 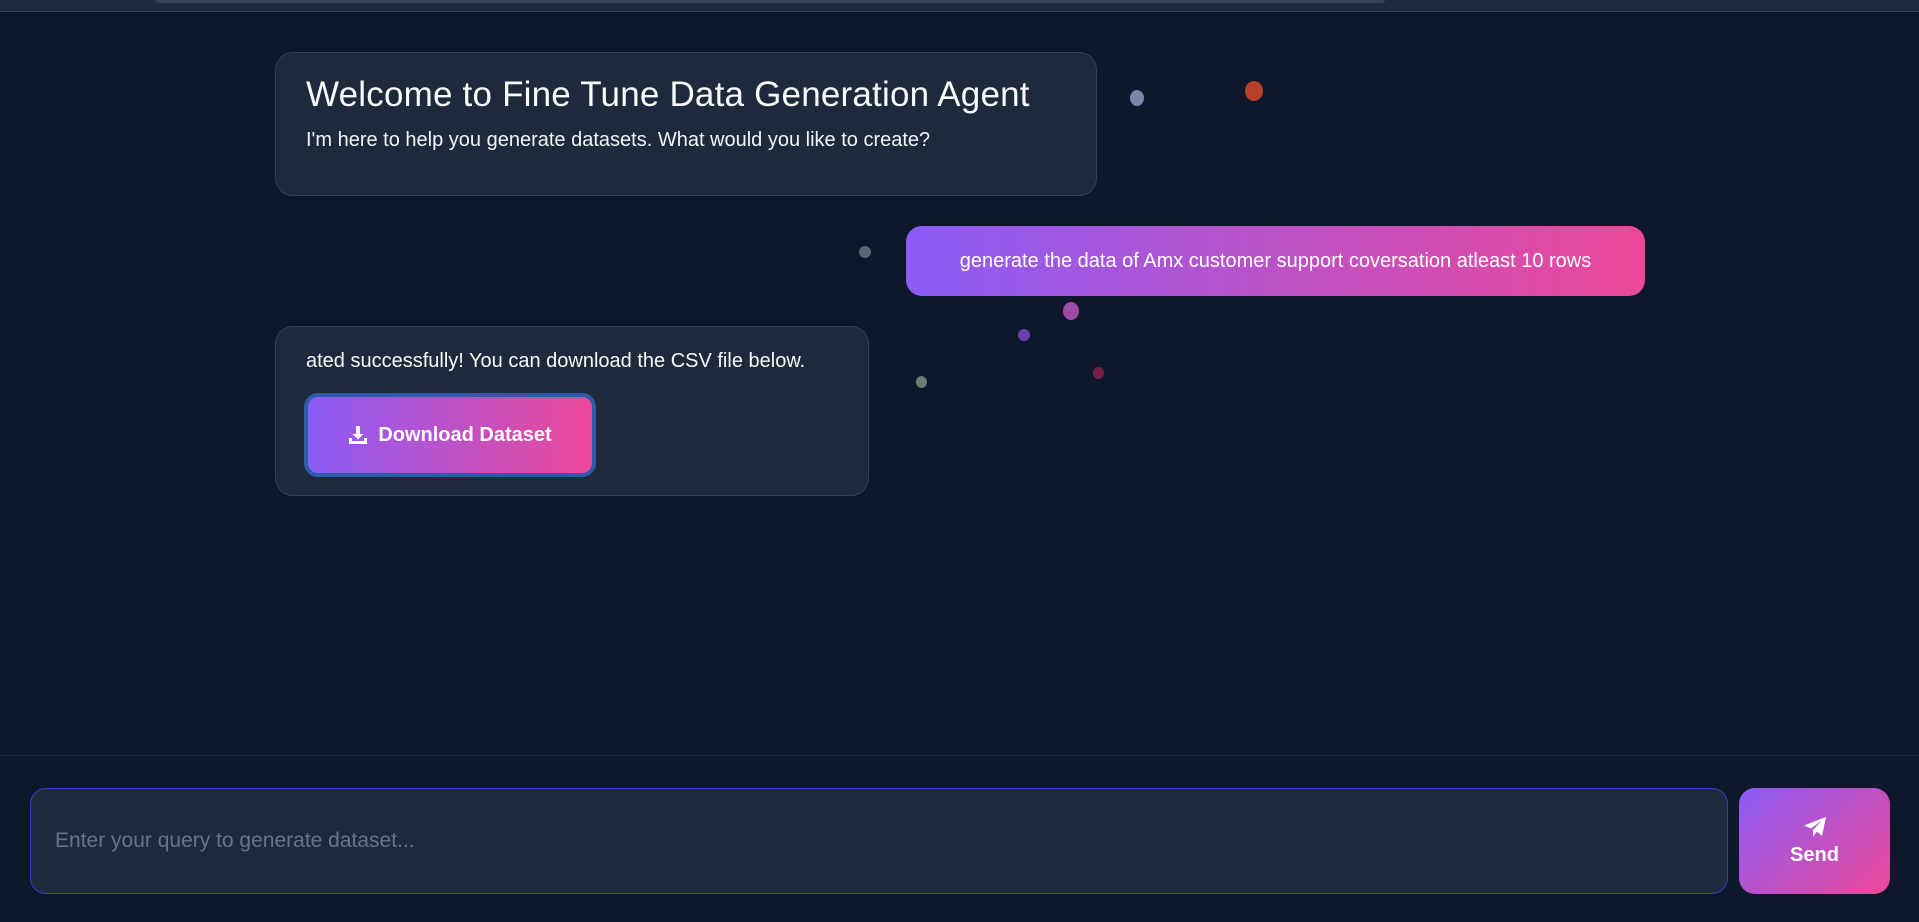 What do you see at coordinates (879, 841) in the screenshot?
I see `query-input` at bounding box center [879, 841].